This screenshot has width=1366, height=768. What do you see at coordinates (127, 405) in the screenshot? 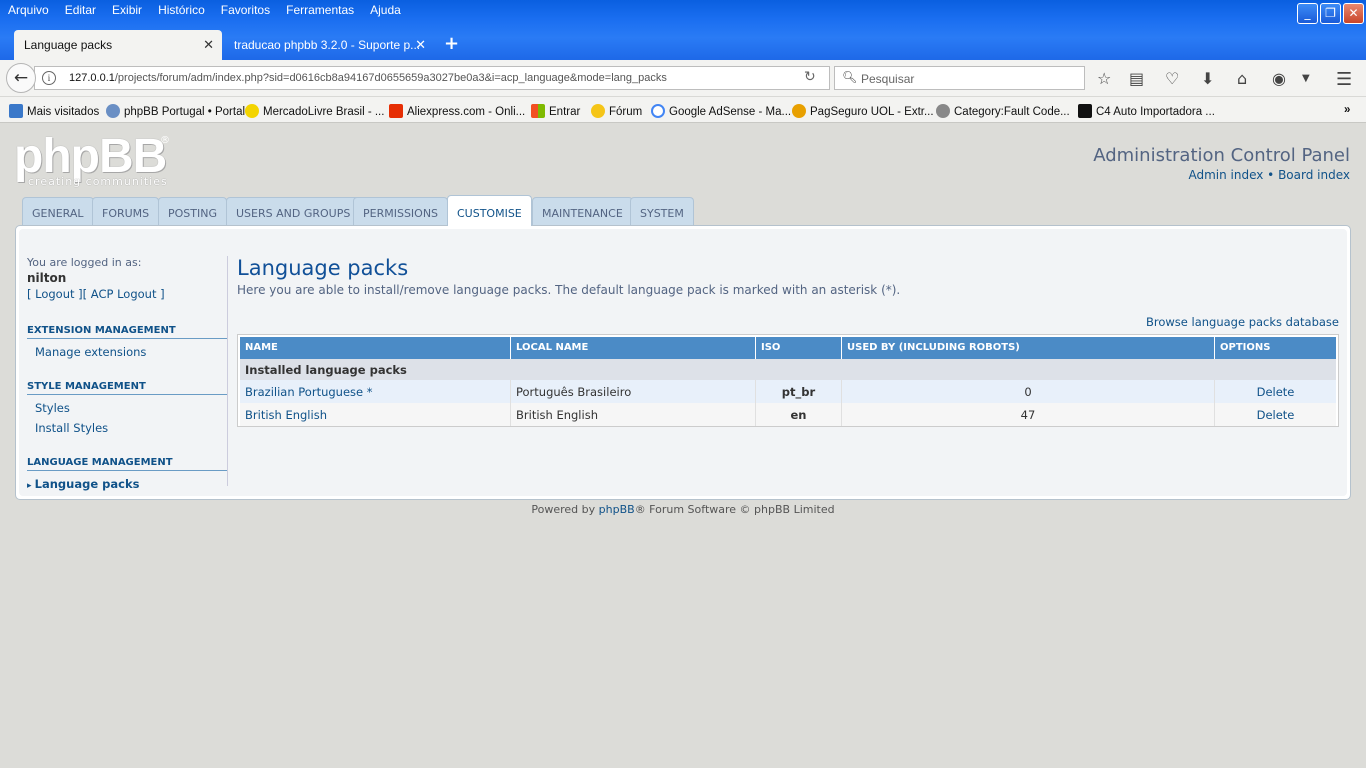
I see `sidebar-item-styles: Styles` at bounding box center [127, 405].